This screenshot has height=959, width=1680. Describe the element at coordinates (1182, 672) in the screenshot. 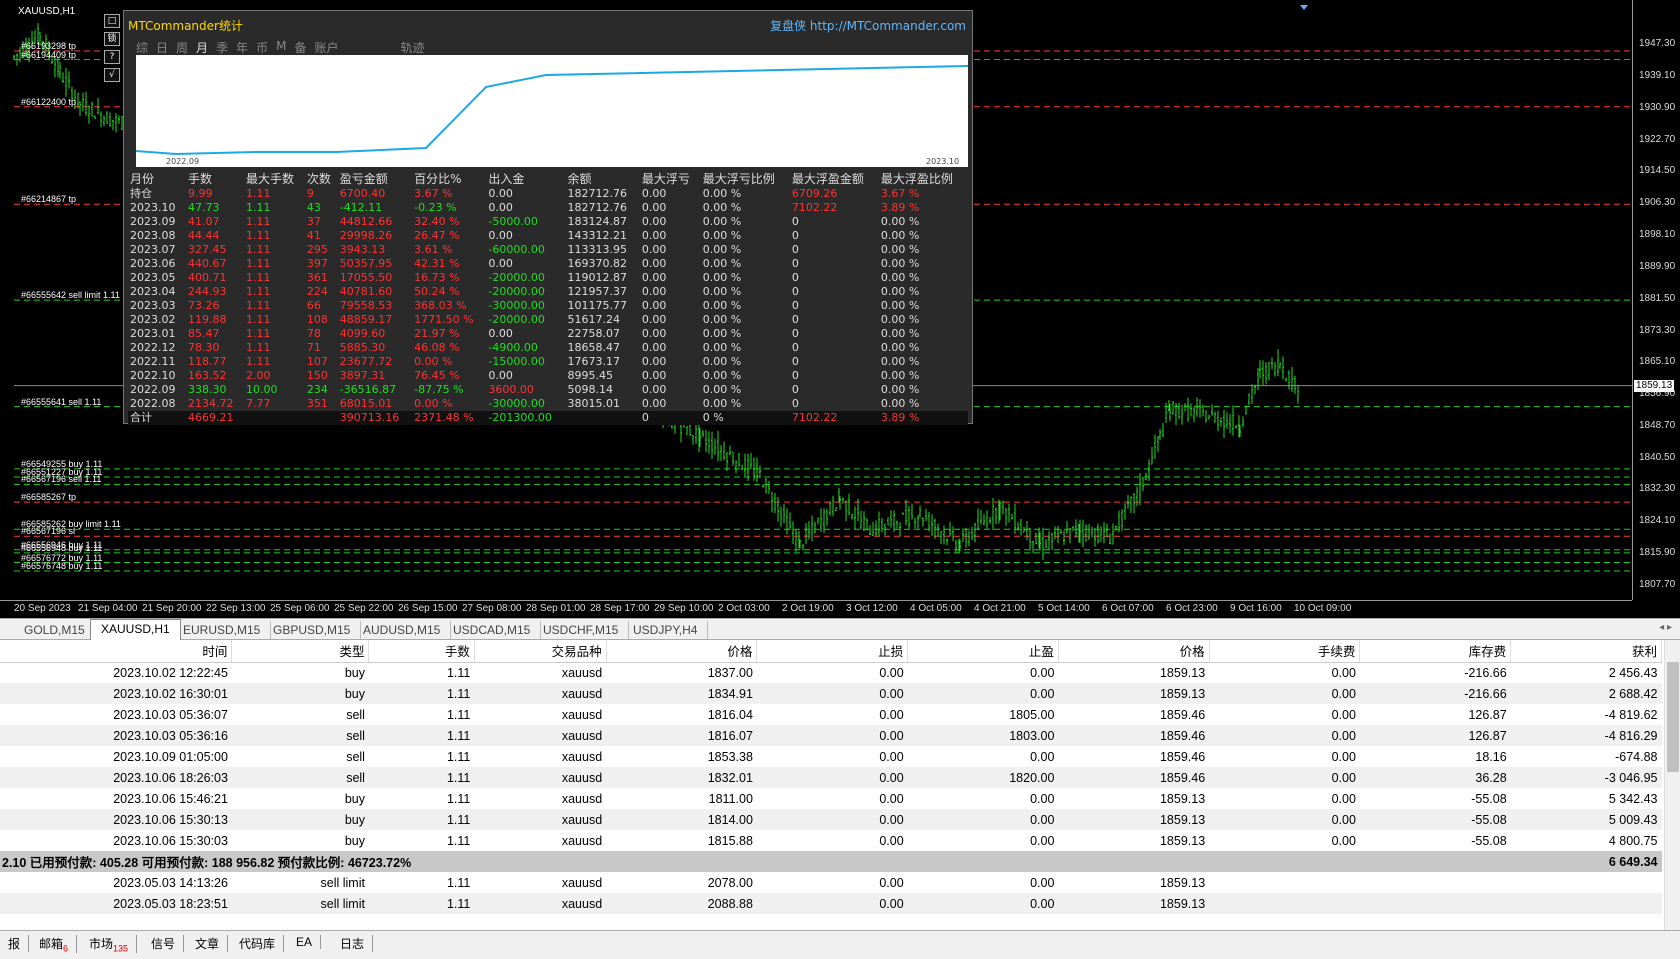

I see `trade-cell: 1859.13` at that location.